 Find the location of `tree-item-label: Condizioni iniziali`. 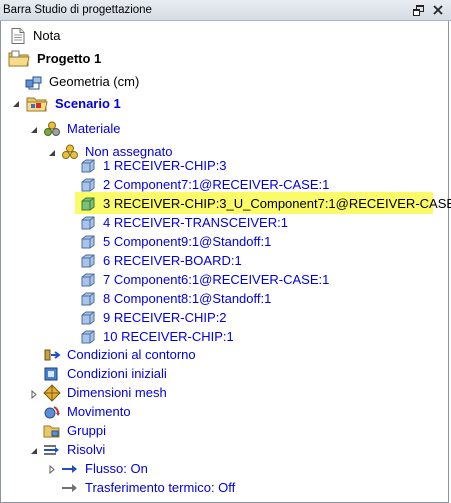

tree-item-label: Condizioni iniziali is located at coordinates (117, 373).